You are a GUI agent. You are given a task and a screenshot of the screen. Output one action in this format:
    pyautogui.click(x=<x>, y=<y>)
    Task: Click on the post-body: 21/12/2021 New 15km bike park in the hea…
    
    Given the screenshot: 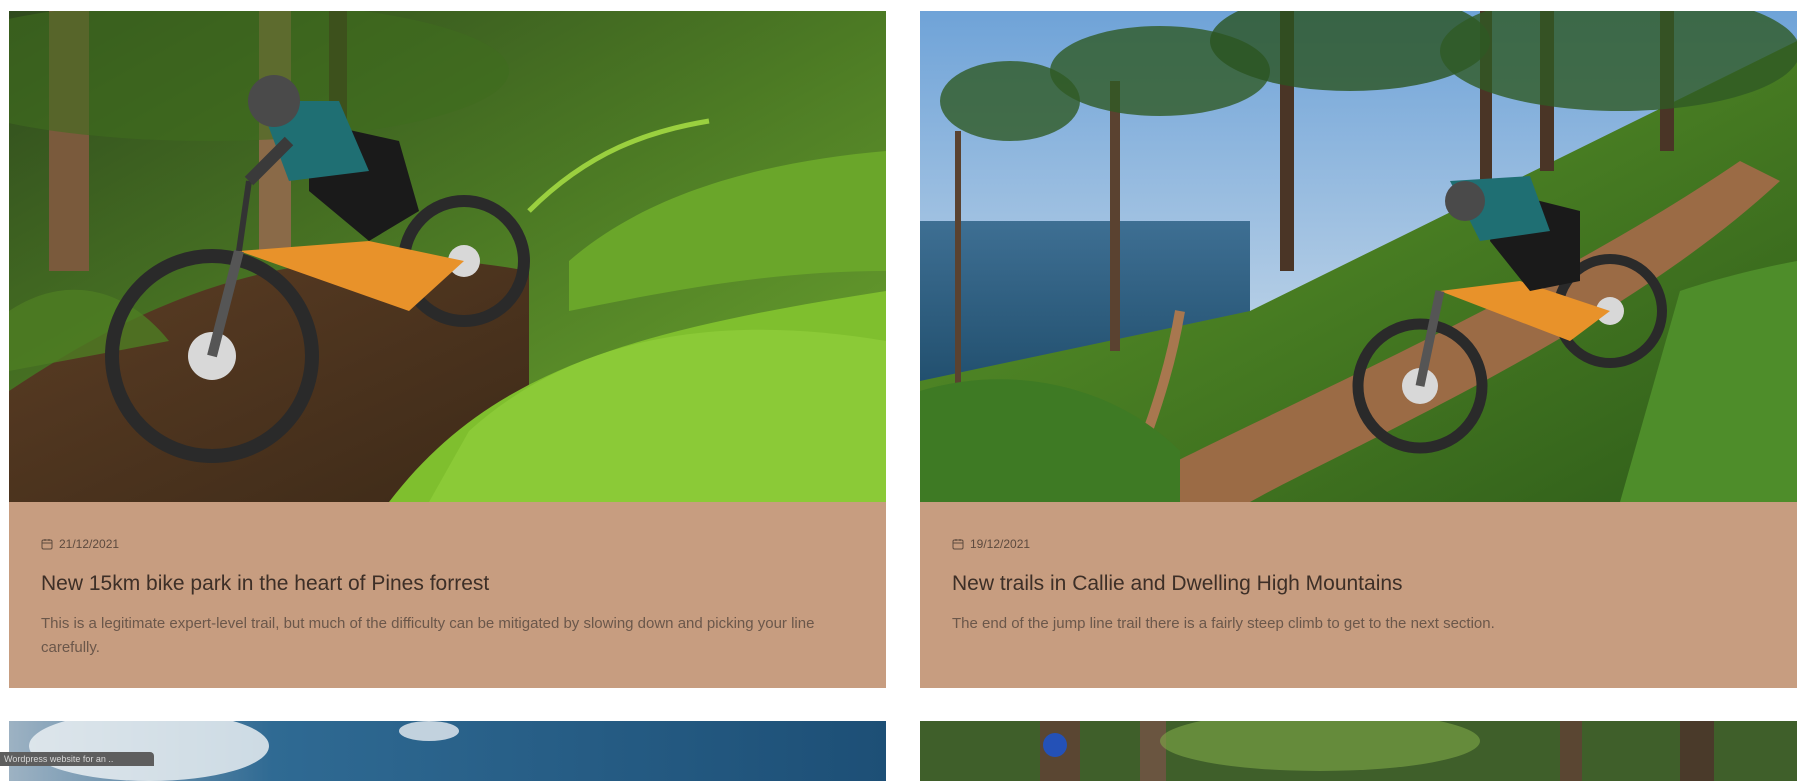 What is the action you would take?
    pyautogui.click(x=447, y=595)
    